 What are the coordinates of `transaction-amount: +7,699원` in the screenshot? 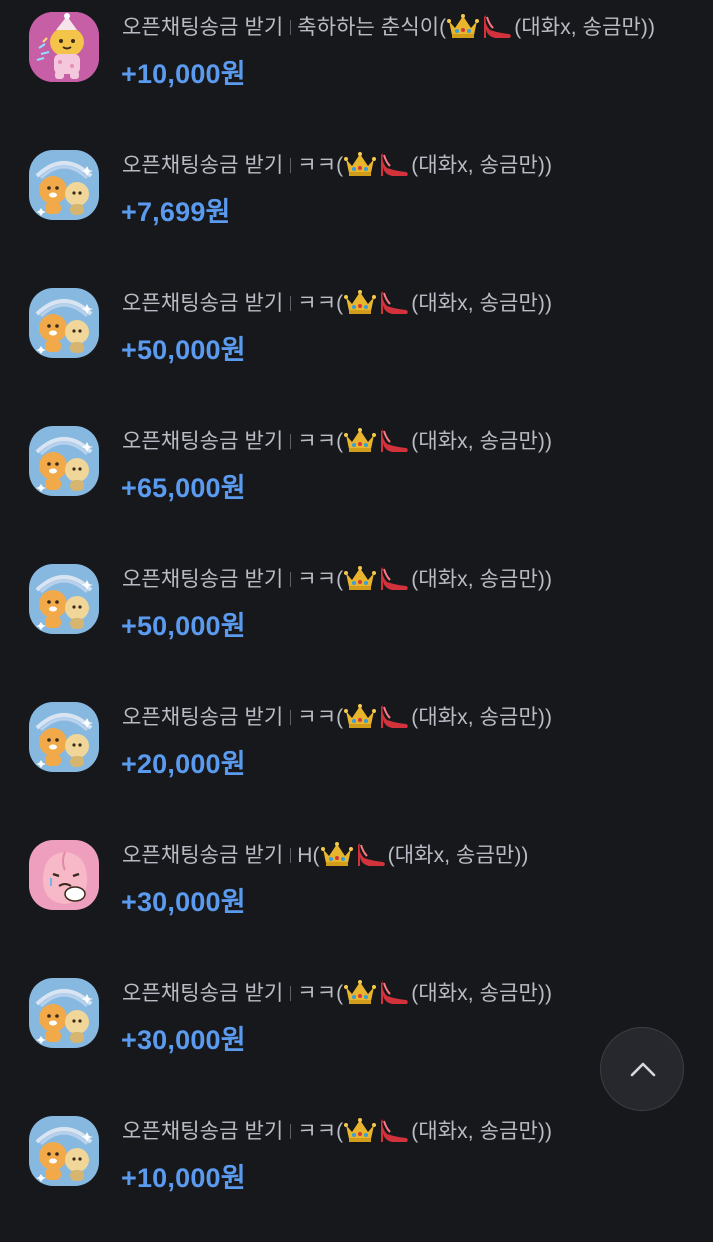 It's located at (176, 212).